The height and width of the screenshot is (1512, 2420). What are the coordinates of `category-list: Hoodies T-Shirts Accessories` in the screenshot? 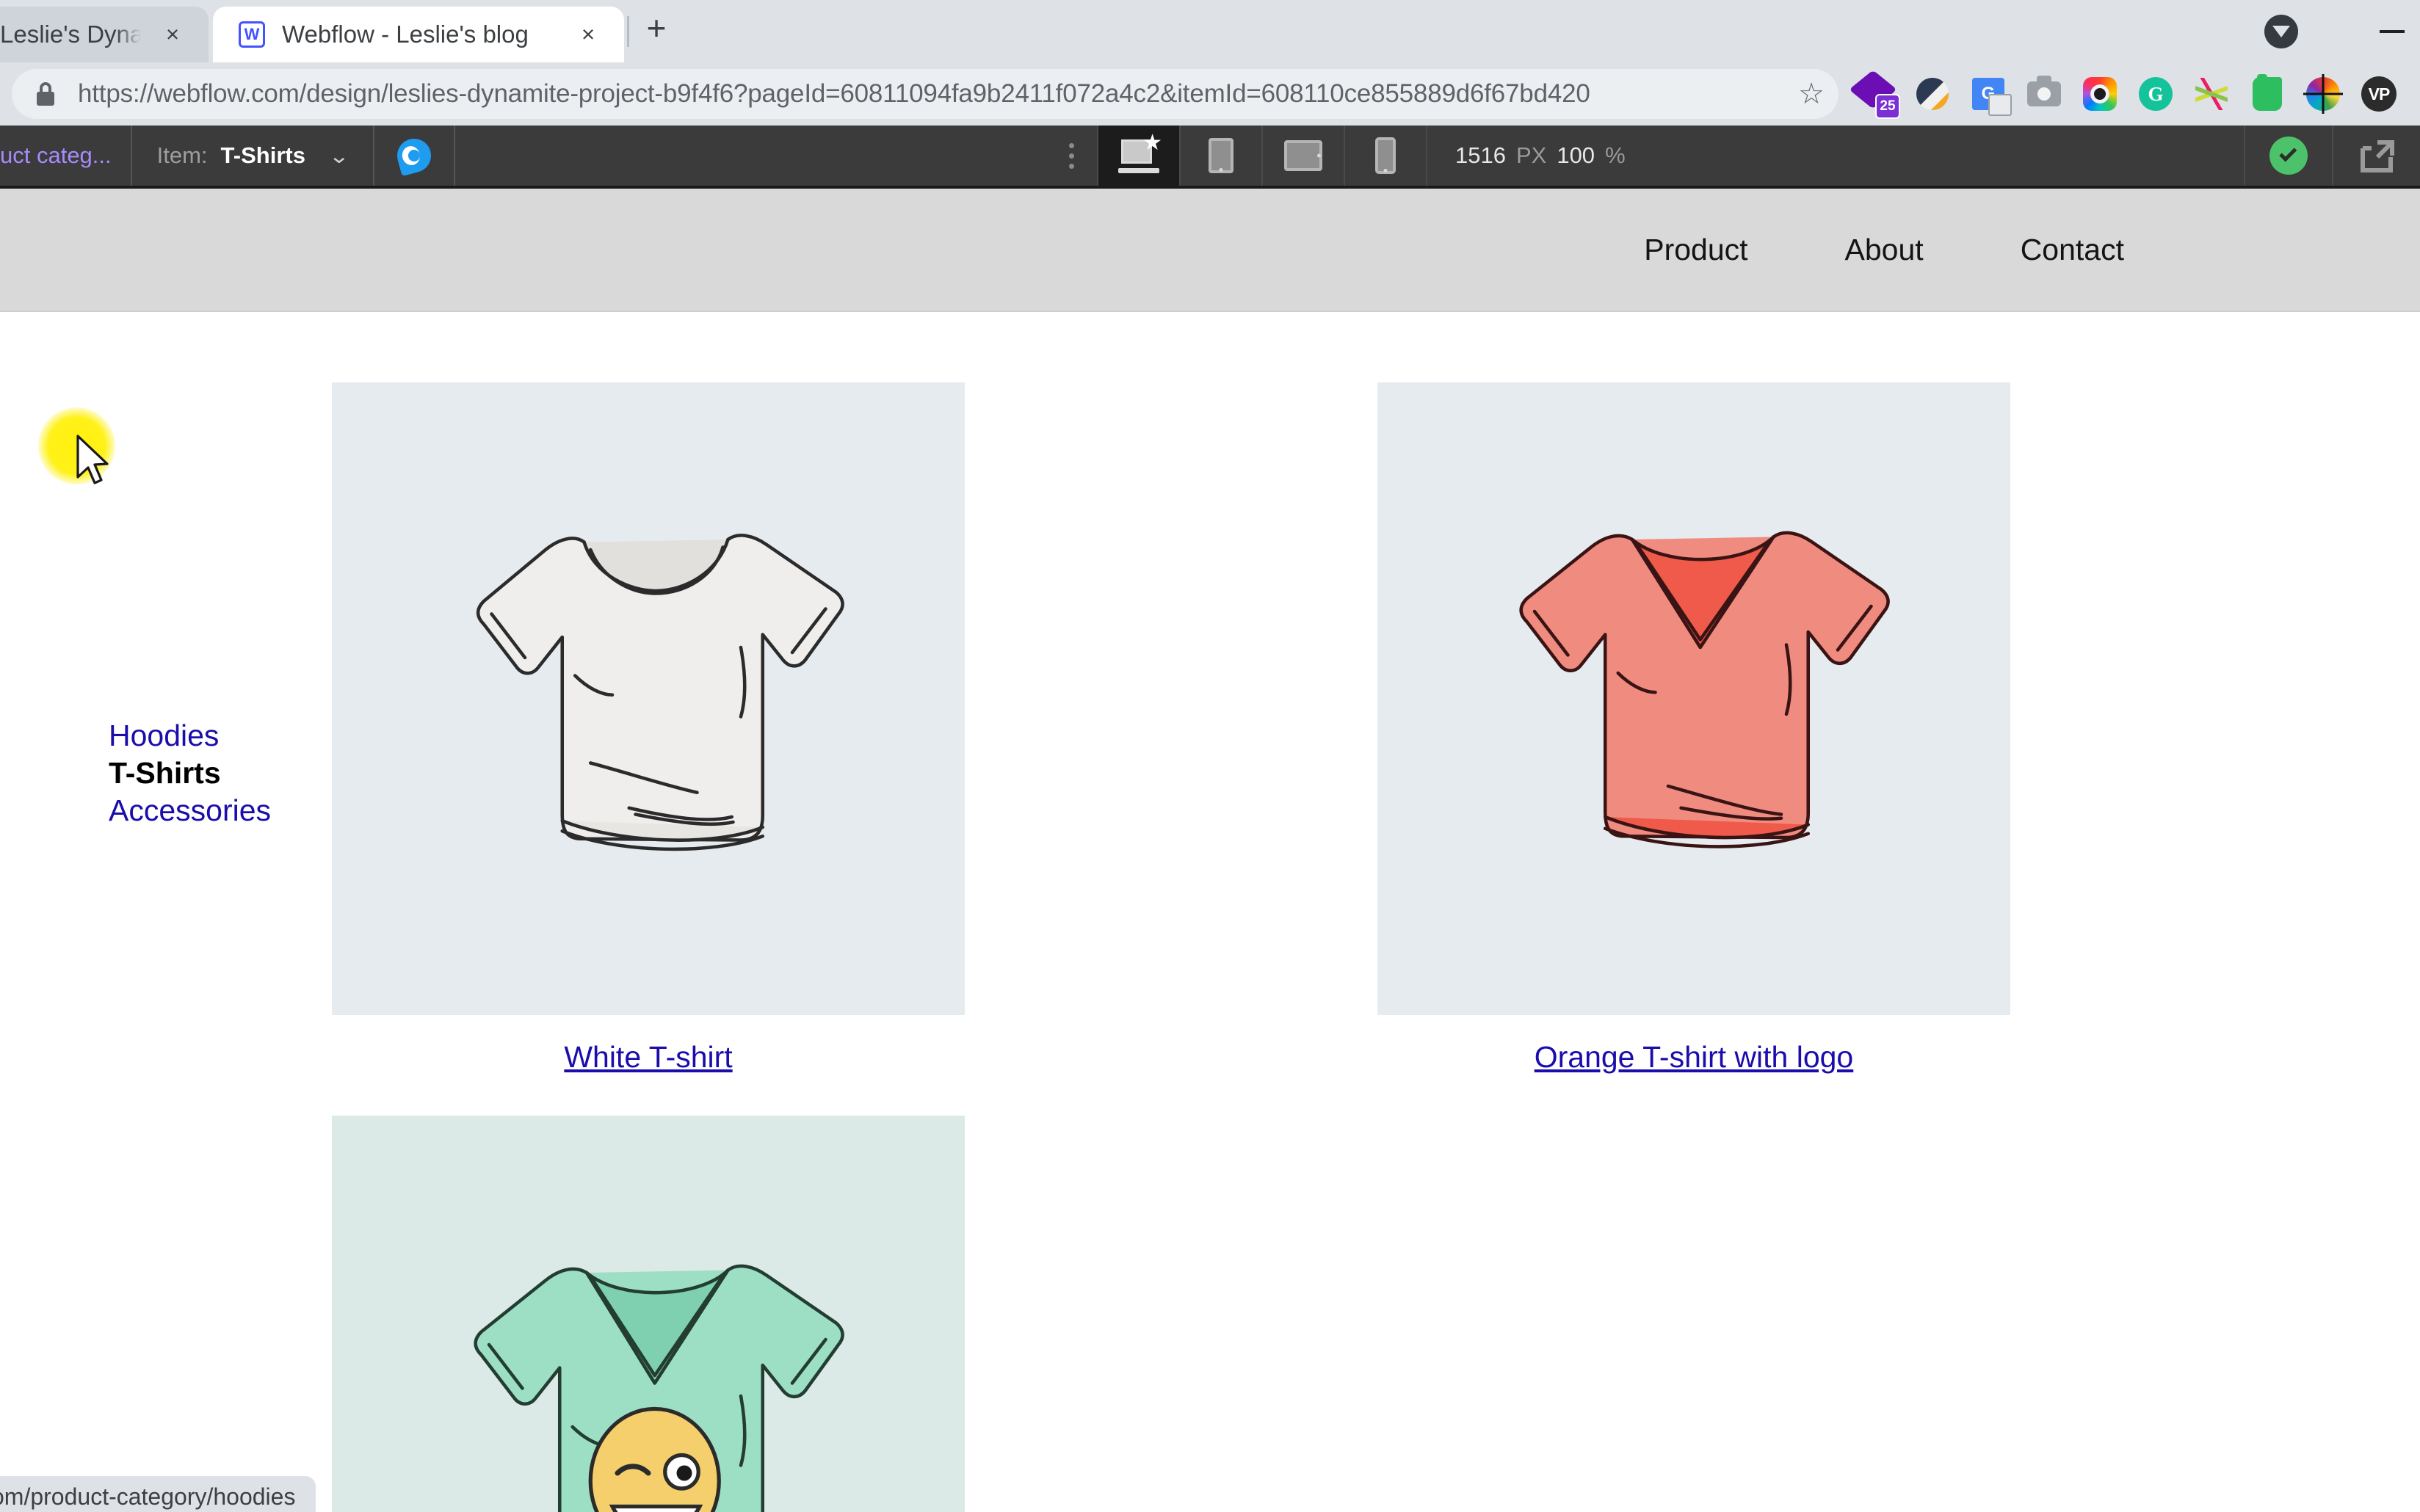 It's located at (220, 605).